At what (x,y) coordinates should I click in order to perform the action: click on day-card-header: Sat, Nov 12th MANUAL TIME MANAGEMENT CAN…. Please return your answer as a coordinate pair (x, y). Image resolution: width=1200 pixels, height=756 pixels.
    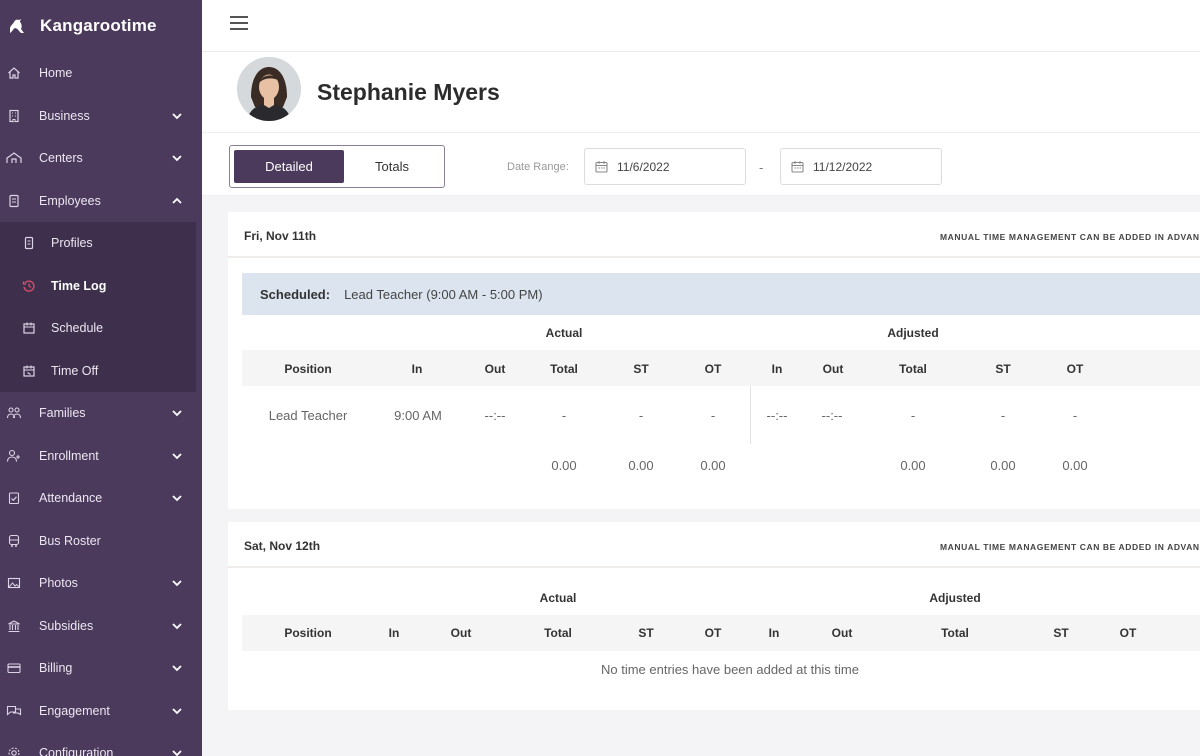
    Looking at the image, I should click on (714, 545).